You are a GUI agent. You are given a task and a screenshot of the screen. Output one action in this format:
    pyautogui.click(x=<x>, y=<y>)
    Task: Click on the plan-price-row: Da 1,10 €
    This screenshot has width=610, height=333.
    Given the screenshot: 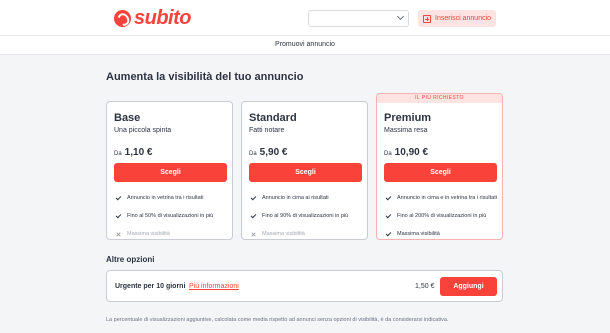 What is the action you would take?
    pyautogui.click(x=170, y=152)
    